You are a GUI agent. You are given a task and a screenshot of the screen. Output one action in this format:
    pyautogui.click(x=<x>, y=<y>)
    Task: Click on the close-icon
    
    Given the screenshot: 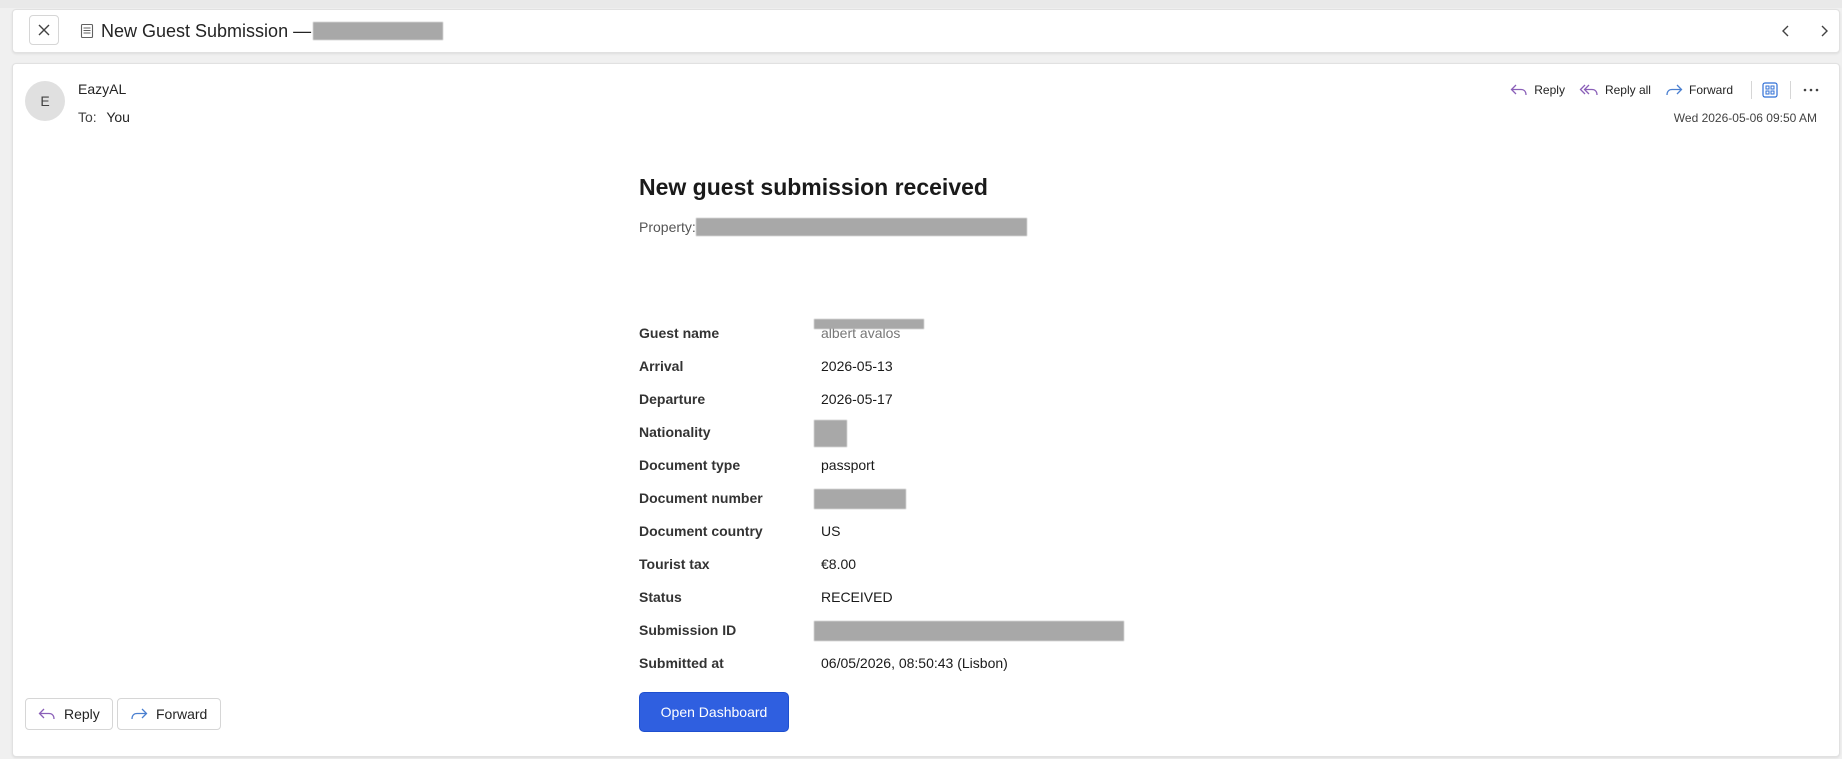 What is the action you would take?
    pyautogui.click(x=44, y=30)
    